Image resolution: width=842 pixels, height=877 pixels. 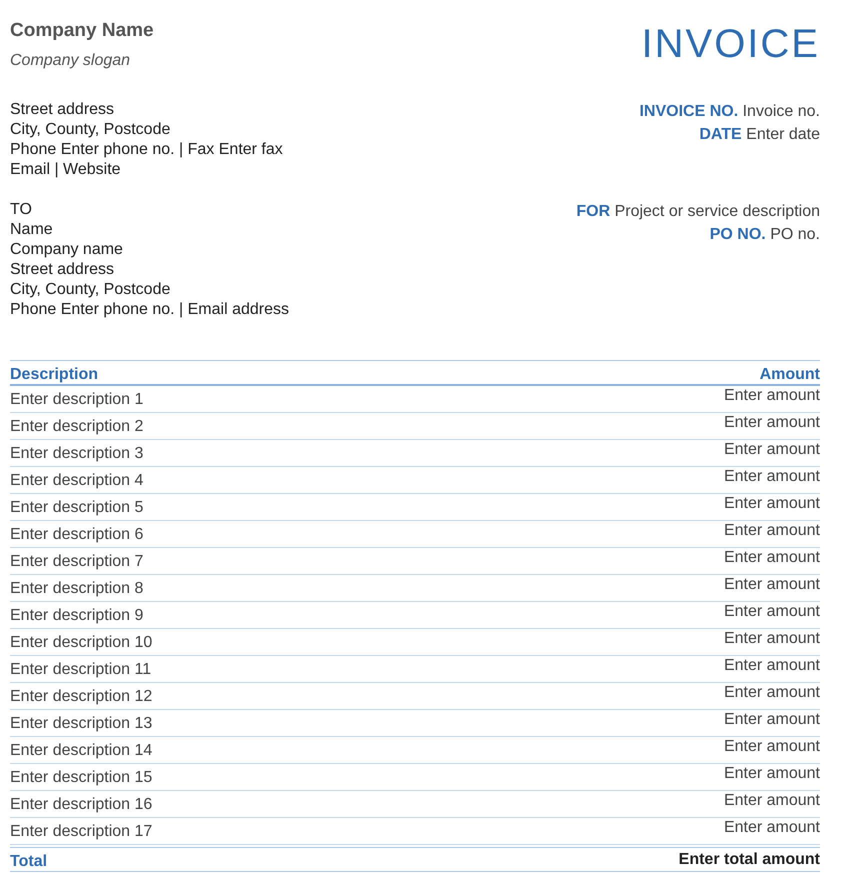 I want to click on company-slogan: Company slogan, so click(x=70, y=61).